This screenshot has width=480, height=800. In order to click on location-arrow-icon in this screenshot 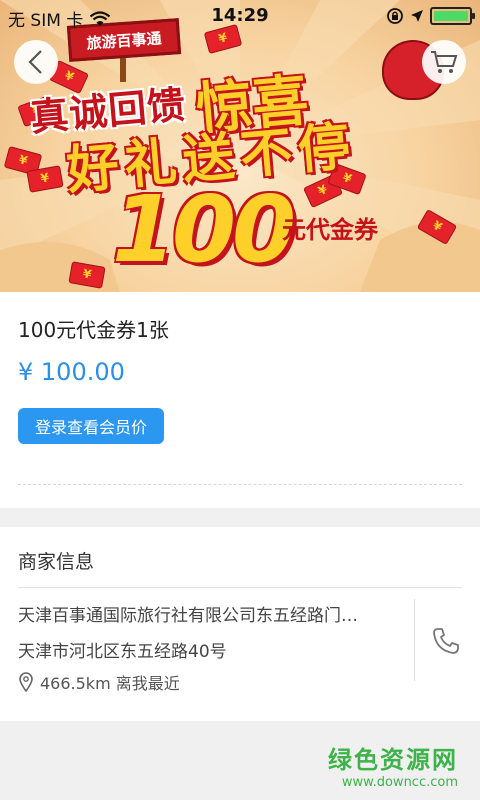, I will do `click(417, 16)`.